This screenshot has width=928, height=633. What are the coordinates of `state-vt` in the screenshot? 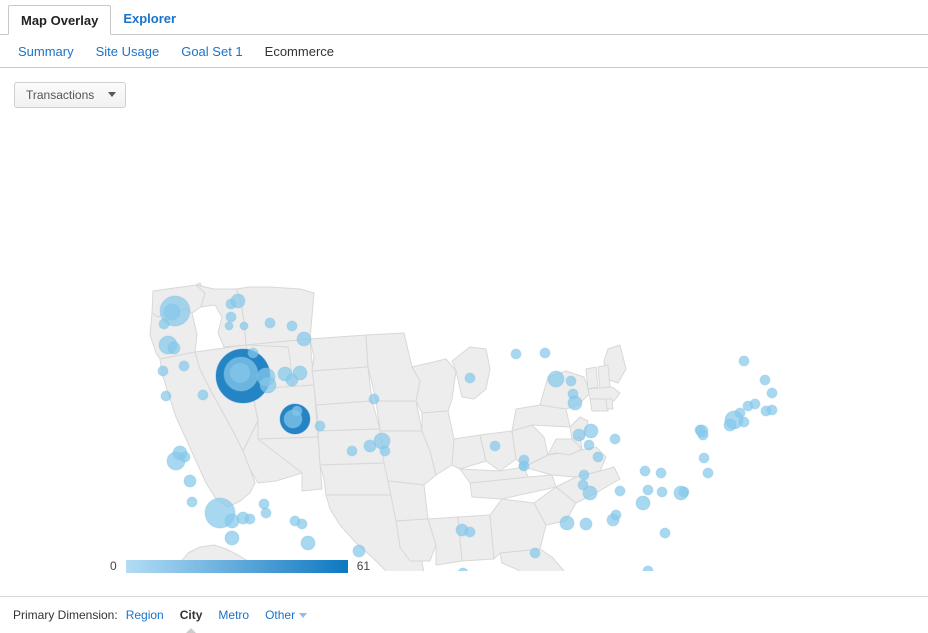 It's located at (592, 378).